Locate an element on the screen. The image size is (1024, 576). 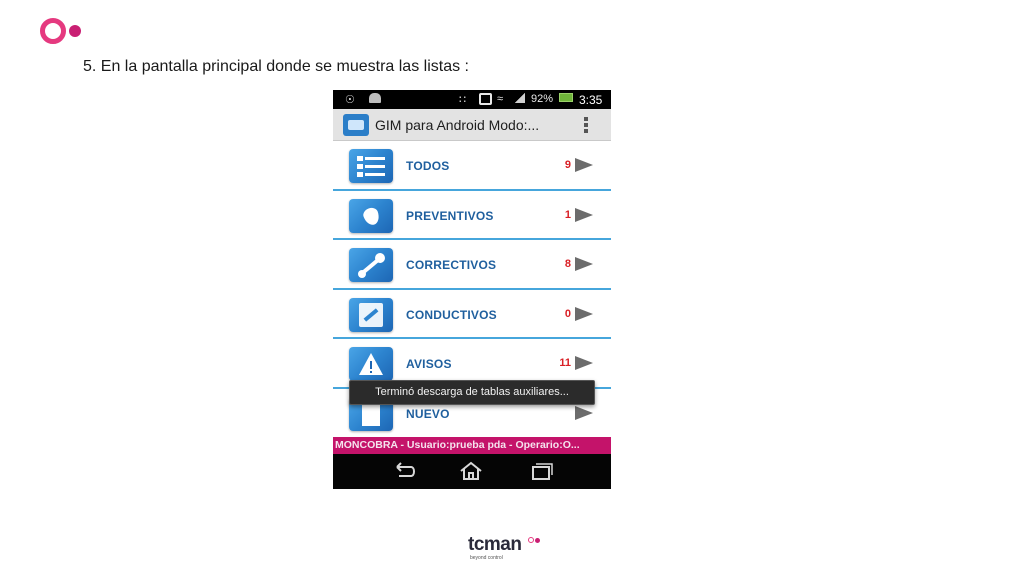
list-item-count: 0 is located at coordinates (567, 313).